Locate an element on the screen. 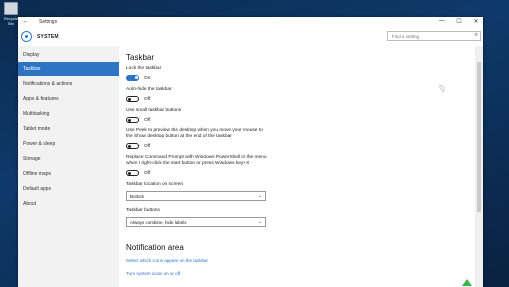 The height and width of the screenshot is (287, 509). lock-taskbar-toggle is located at coordinates (132, 78).